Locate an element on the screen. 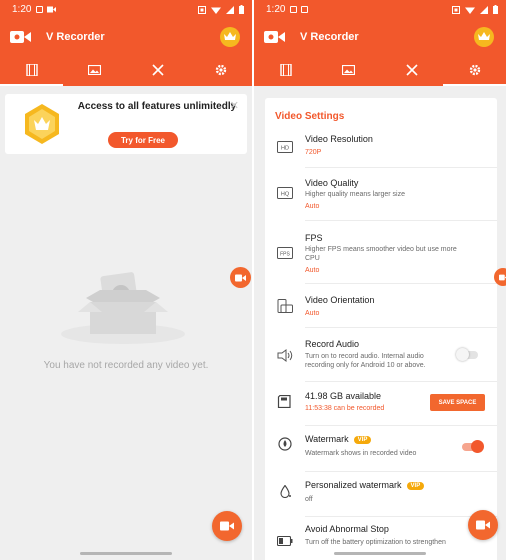 Image resolution: width=506 pixels, height=560 pixels. record-audio-toggle is located at coordinates (467, 354).